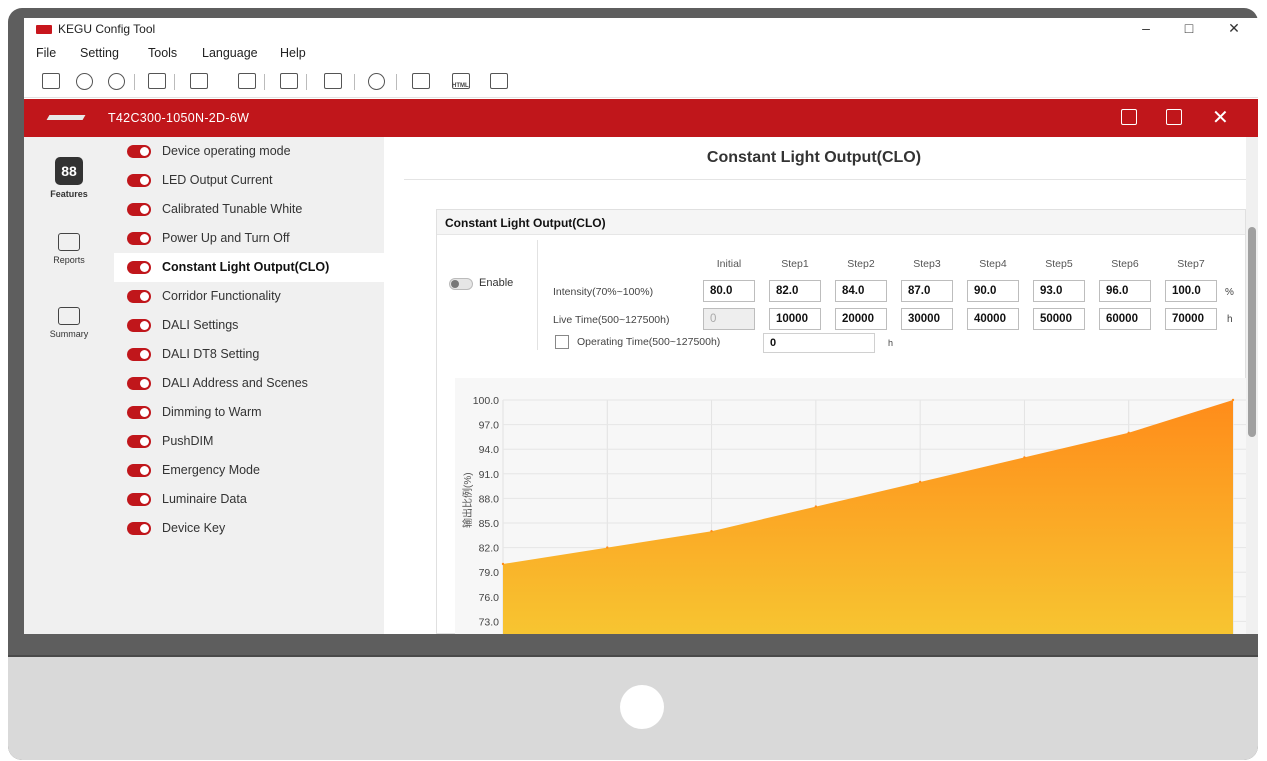  Describe the element at coordinates (1220, 117) in the screenshot. I see `close-device-button: ✕` at that location.